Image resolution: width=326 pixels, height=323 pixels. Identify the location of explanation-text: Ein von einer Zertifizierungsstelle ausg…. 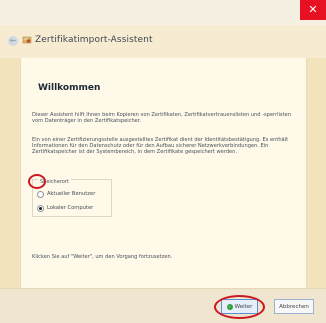
(160, 146).